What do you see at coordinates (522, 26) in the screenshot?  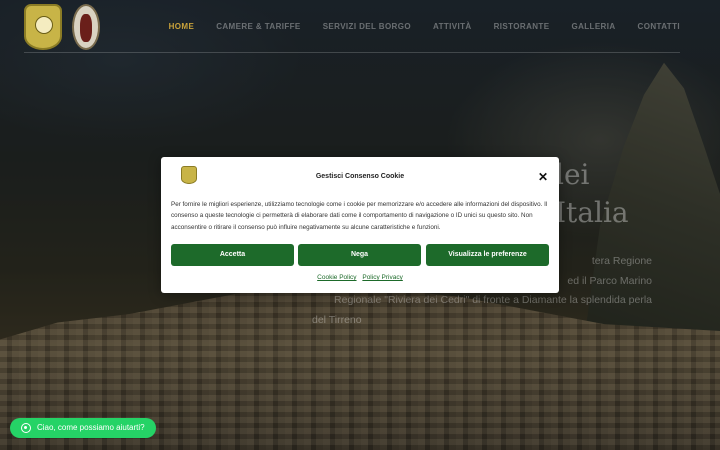 I see `nav-item-ristorante: RISTORANTE` at bounding box center [522, 26].